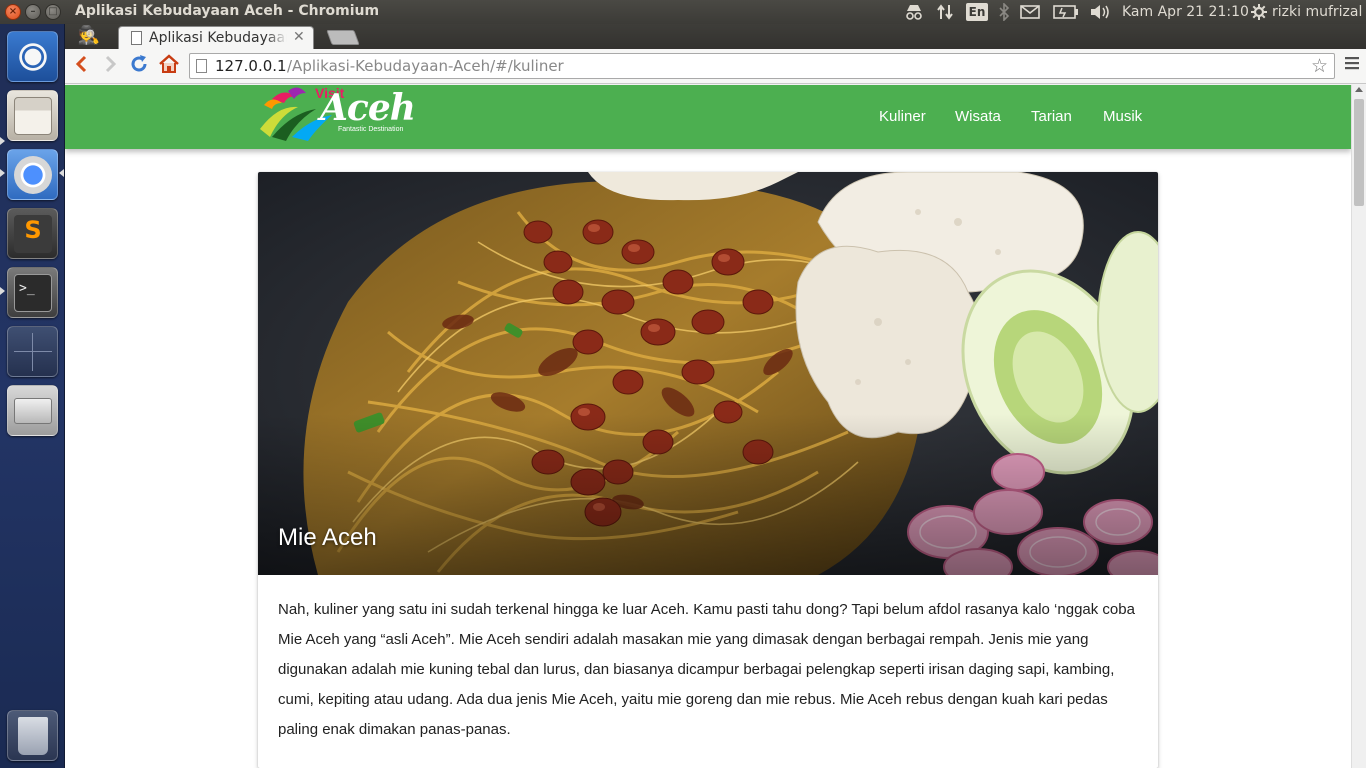  Describe the element at coordinates (368, 108) in the screenshot. I see `logo-aceh-text: Aceh` at that location.